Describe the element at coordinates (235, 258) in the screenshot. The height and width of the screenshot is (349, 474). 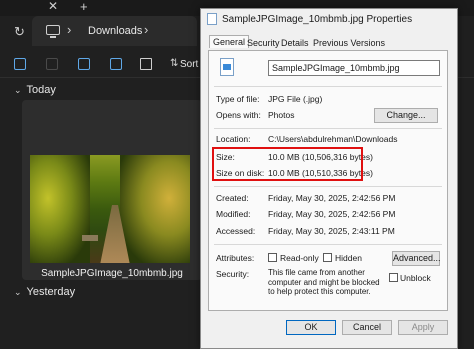
I see `attributes-label: Attributes:` at that location.